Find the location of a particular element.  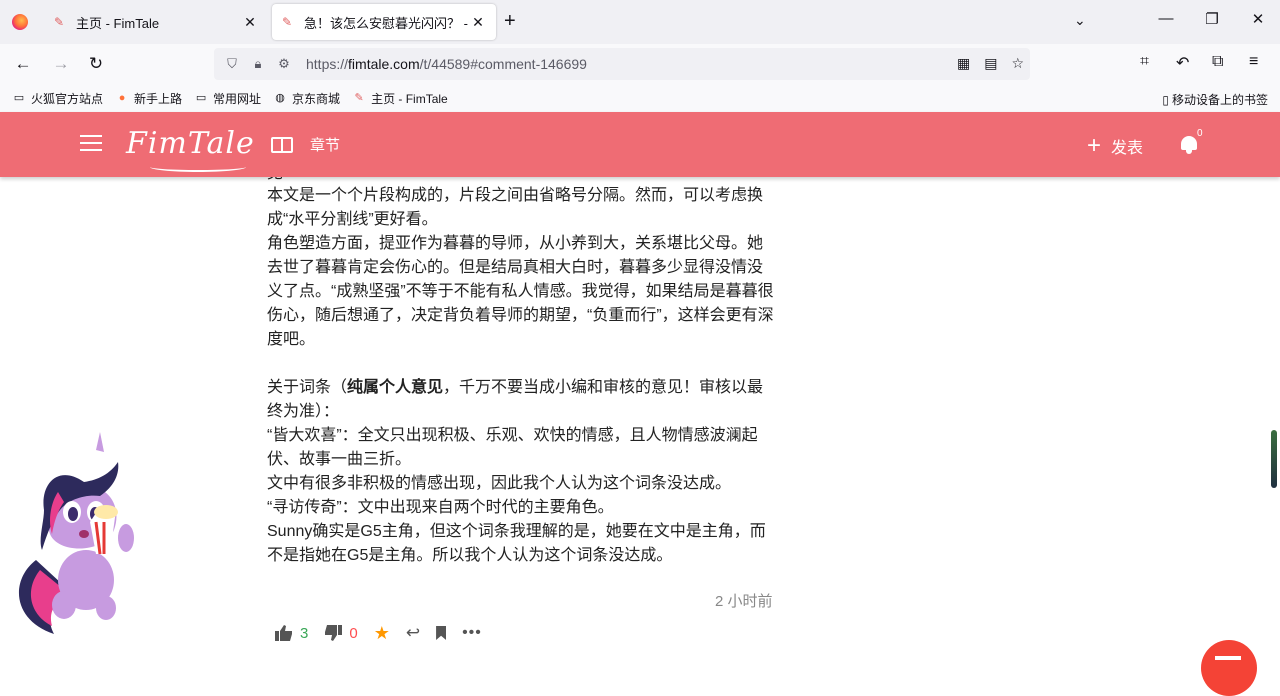

bookmark-item: ● 新手上路 is located at coordinates (148, 98).